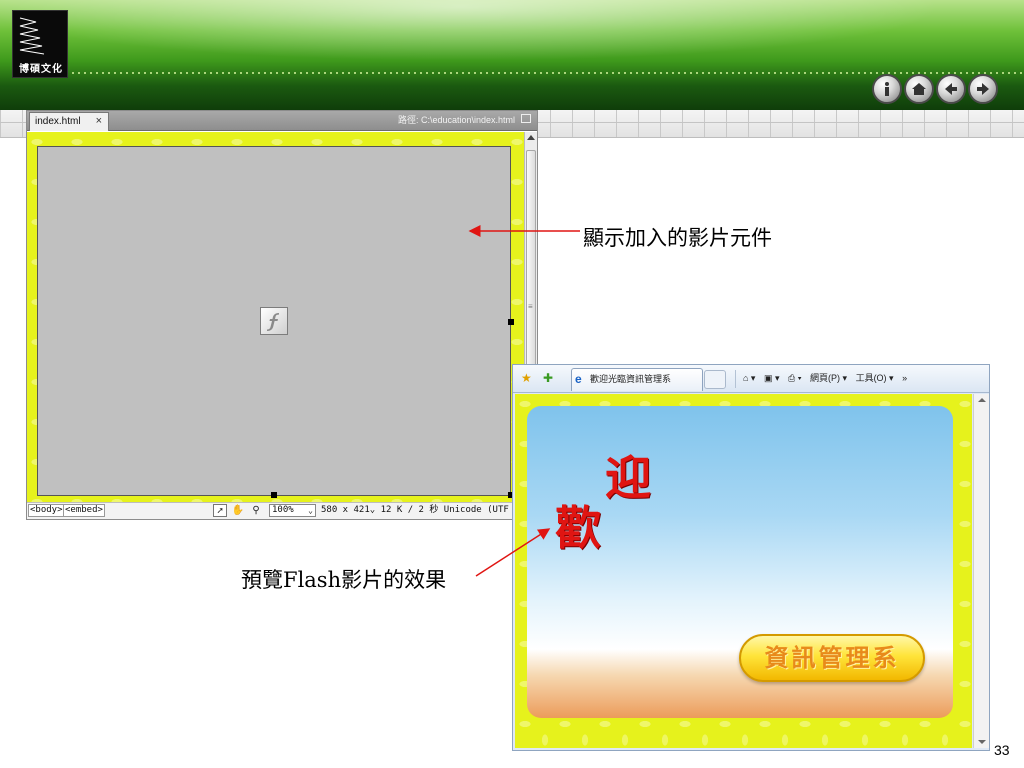  I want to click on preview-callout-arrow, so click(513, 552).